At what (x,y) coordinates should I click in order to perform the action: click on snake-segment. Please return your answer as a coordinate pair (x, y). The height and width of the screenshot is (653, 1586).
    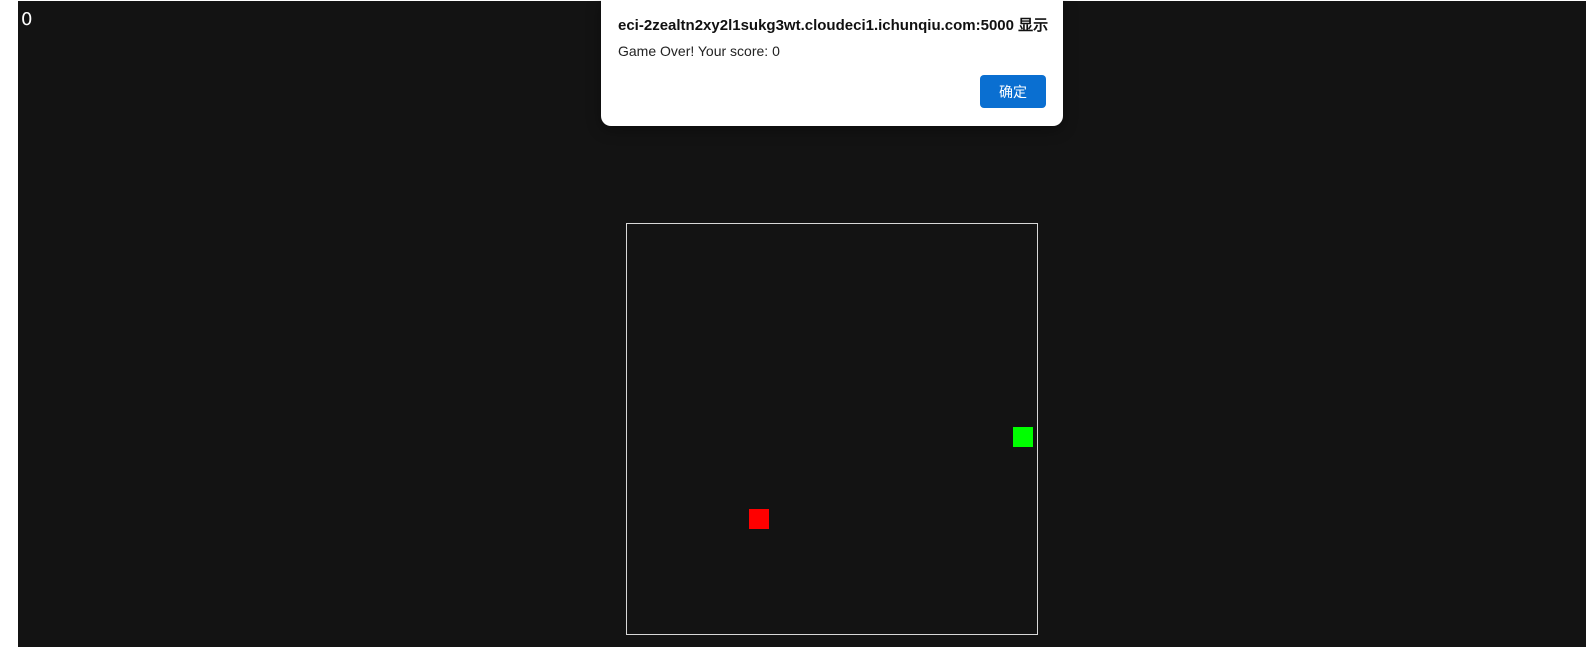
    Looking at the image, I should click on (1023, 437).